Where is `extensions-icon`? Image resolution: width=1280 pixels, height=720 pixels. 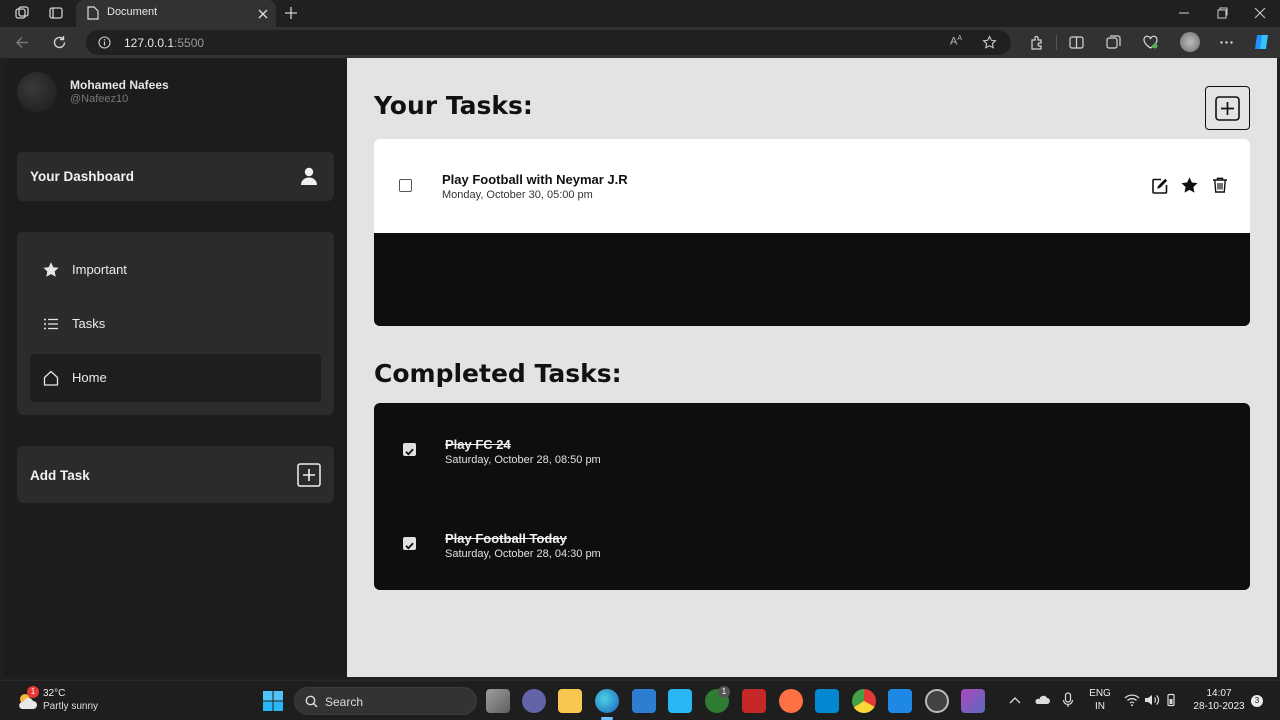
extensions-icon is located at coordinates (1036, 42).